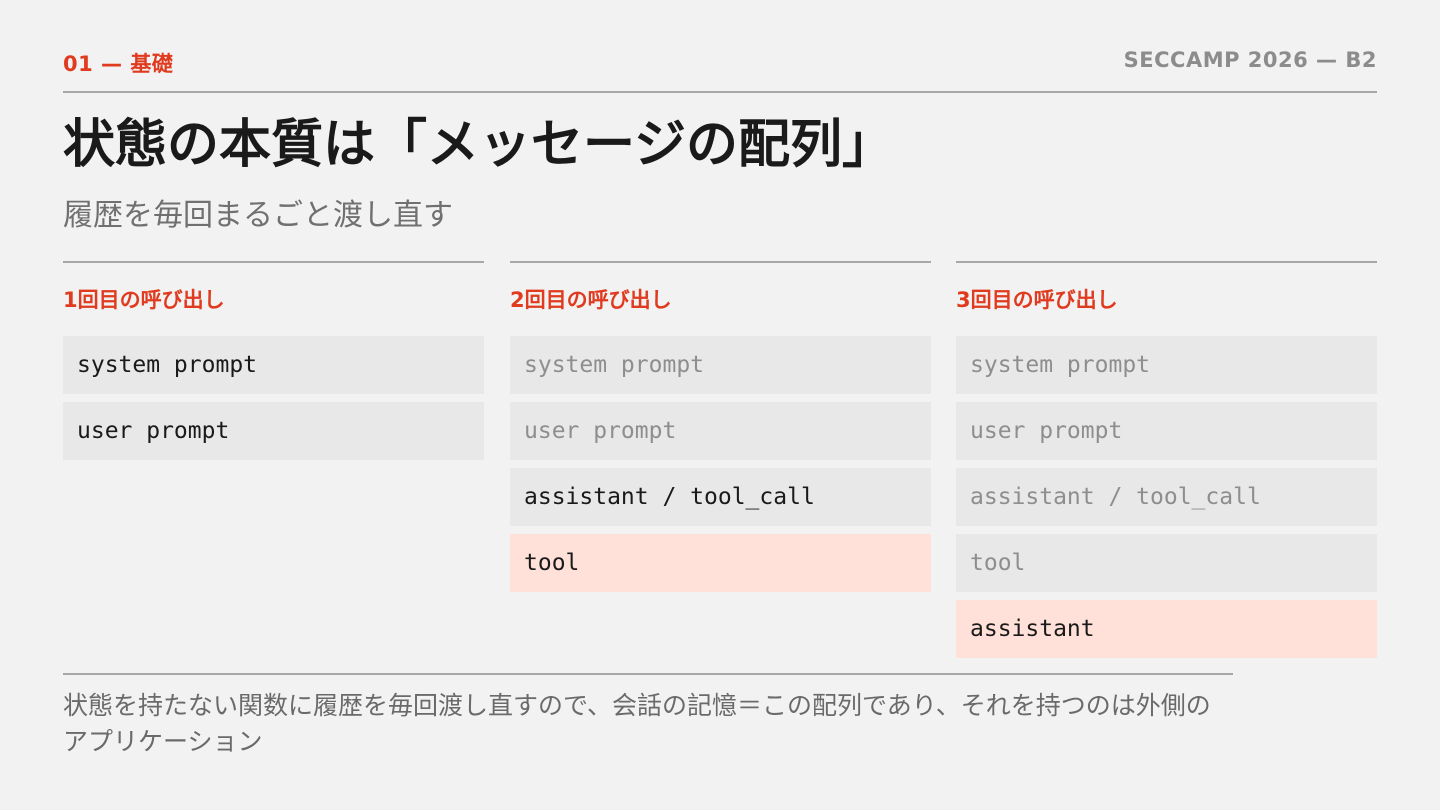 The width and height of the screenshot is (1440, 810). I want to click on column-heading: 1回目の呼び出し, so click(144, 300).